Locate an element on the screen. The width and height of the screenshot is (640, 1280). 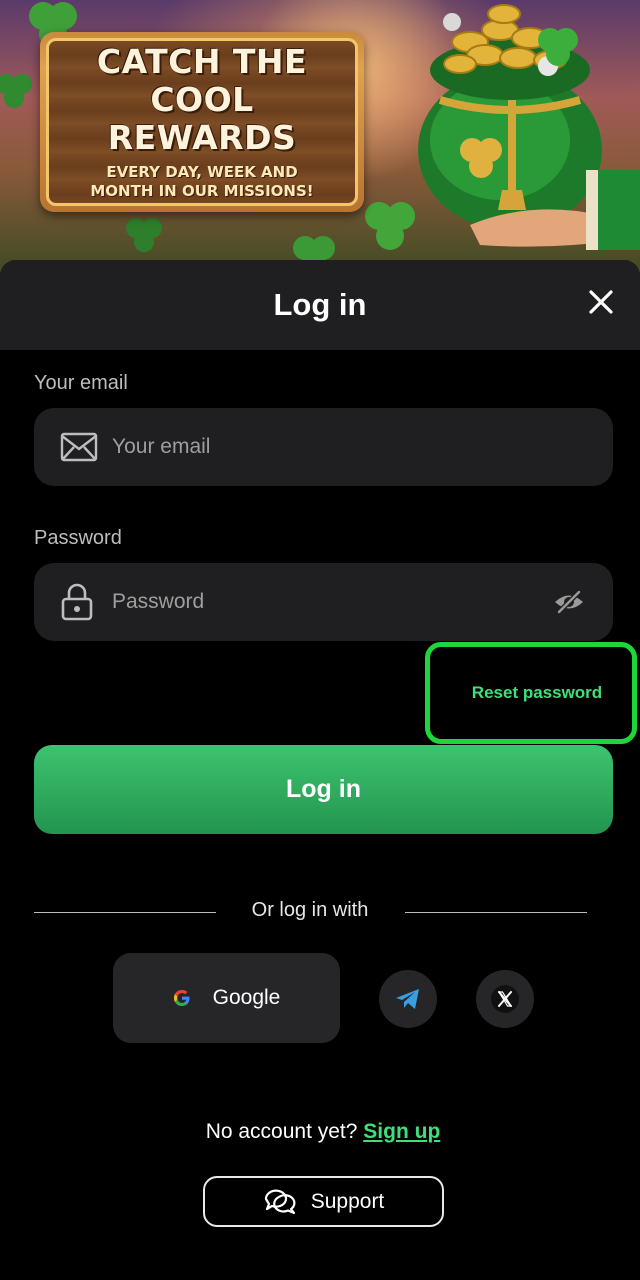
telegram-login-button is located at coordinates (408, 999).